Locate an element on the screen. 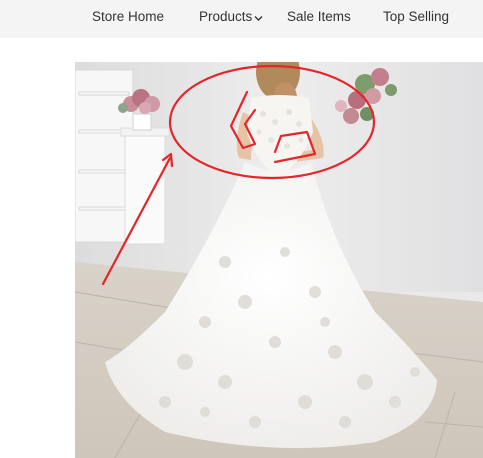  nav-products-label: Products is located at coordinates (226, 16).